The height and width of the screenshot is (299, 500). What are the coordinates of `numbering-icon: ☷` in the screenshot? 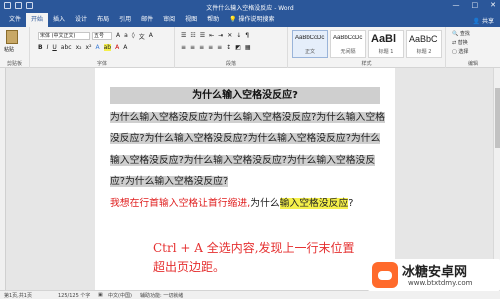 It's located at (192, 35).